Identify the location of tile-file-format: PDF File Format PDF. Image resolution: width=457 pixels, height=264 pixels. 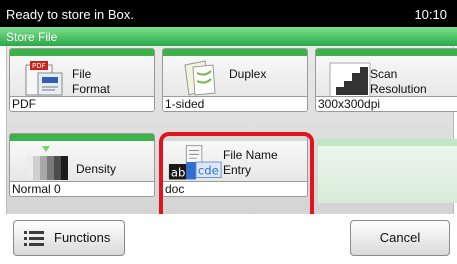
(82, 80).